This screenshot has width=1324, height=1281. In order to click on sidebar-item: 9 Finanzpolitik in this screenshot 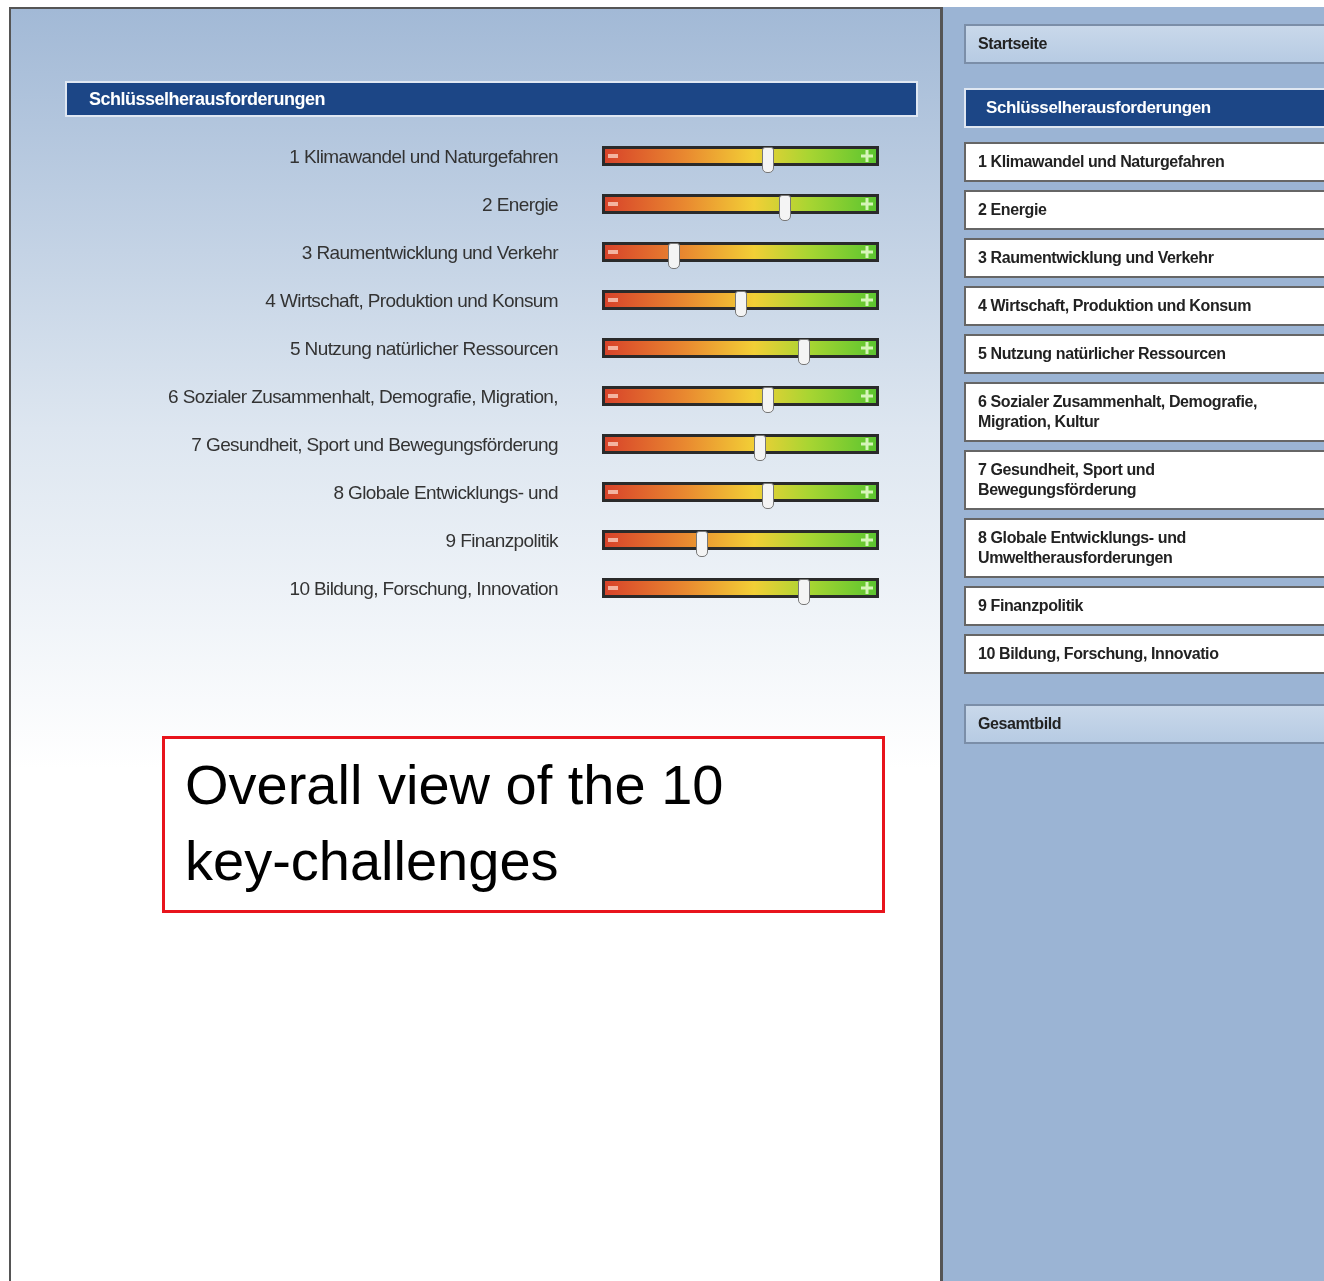, I will do `click(1144, 606)`.